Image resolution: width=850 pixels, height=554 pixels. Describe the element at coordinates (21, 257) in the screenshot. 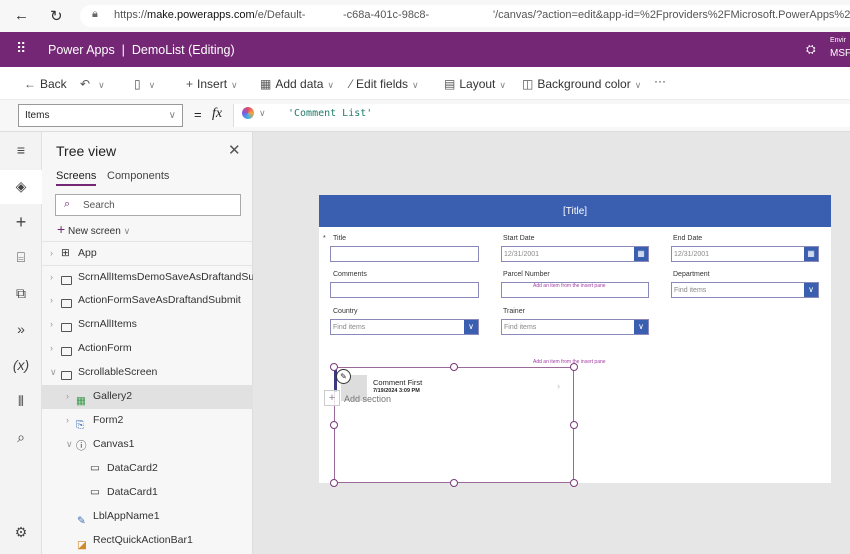

I see `data-icon: ⌸` at that location.